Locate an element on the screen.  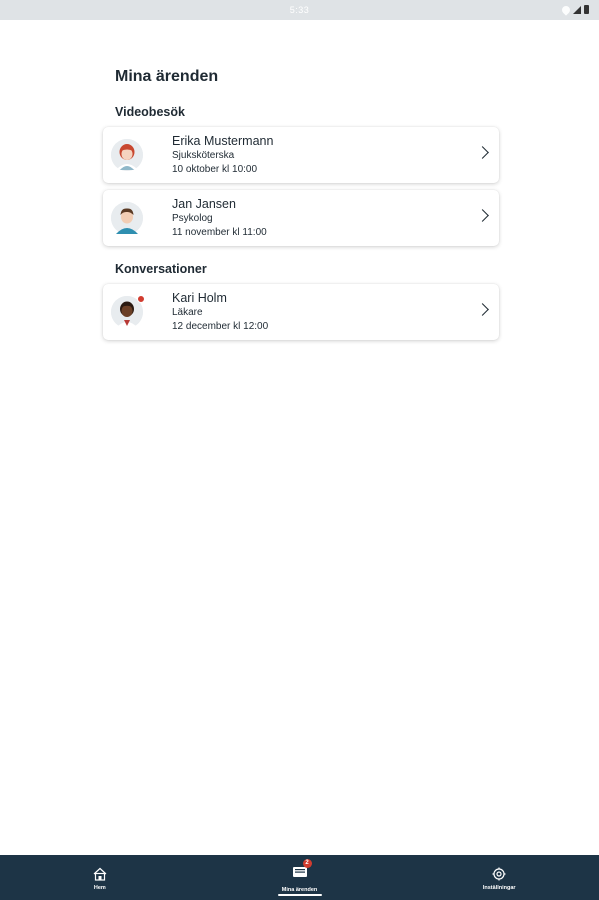
nav-item-mina-arenden: 2 Mina ärenden is located at coordinates (300, 877).